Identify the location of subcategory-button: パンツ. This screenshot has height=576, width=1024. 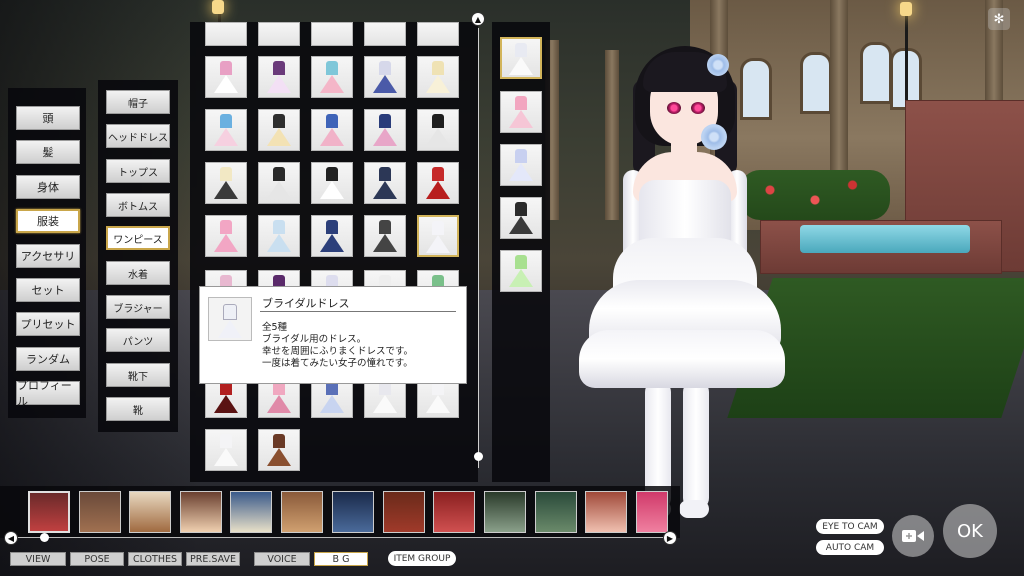
(138, 340).